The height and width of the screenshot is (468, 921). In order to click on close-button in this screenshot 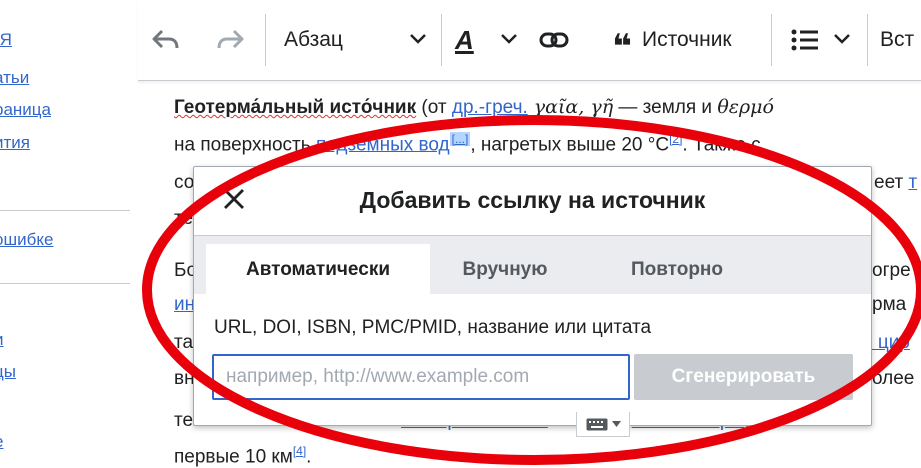, I will do `click(234, 199)`.